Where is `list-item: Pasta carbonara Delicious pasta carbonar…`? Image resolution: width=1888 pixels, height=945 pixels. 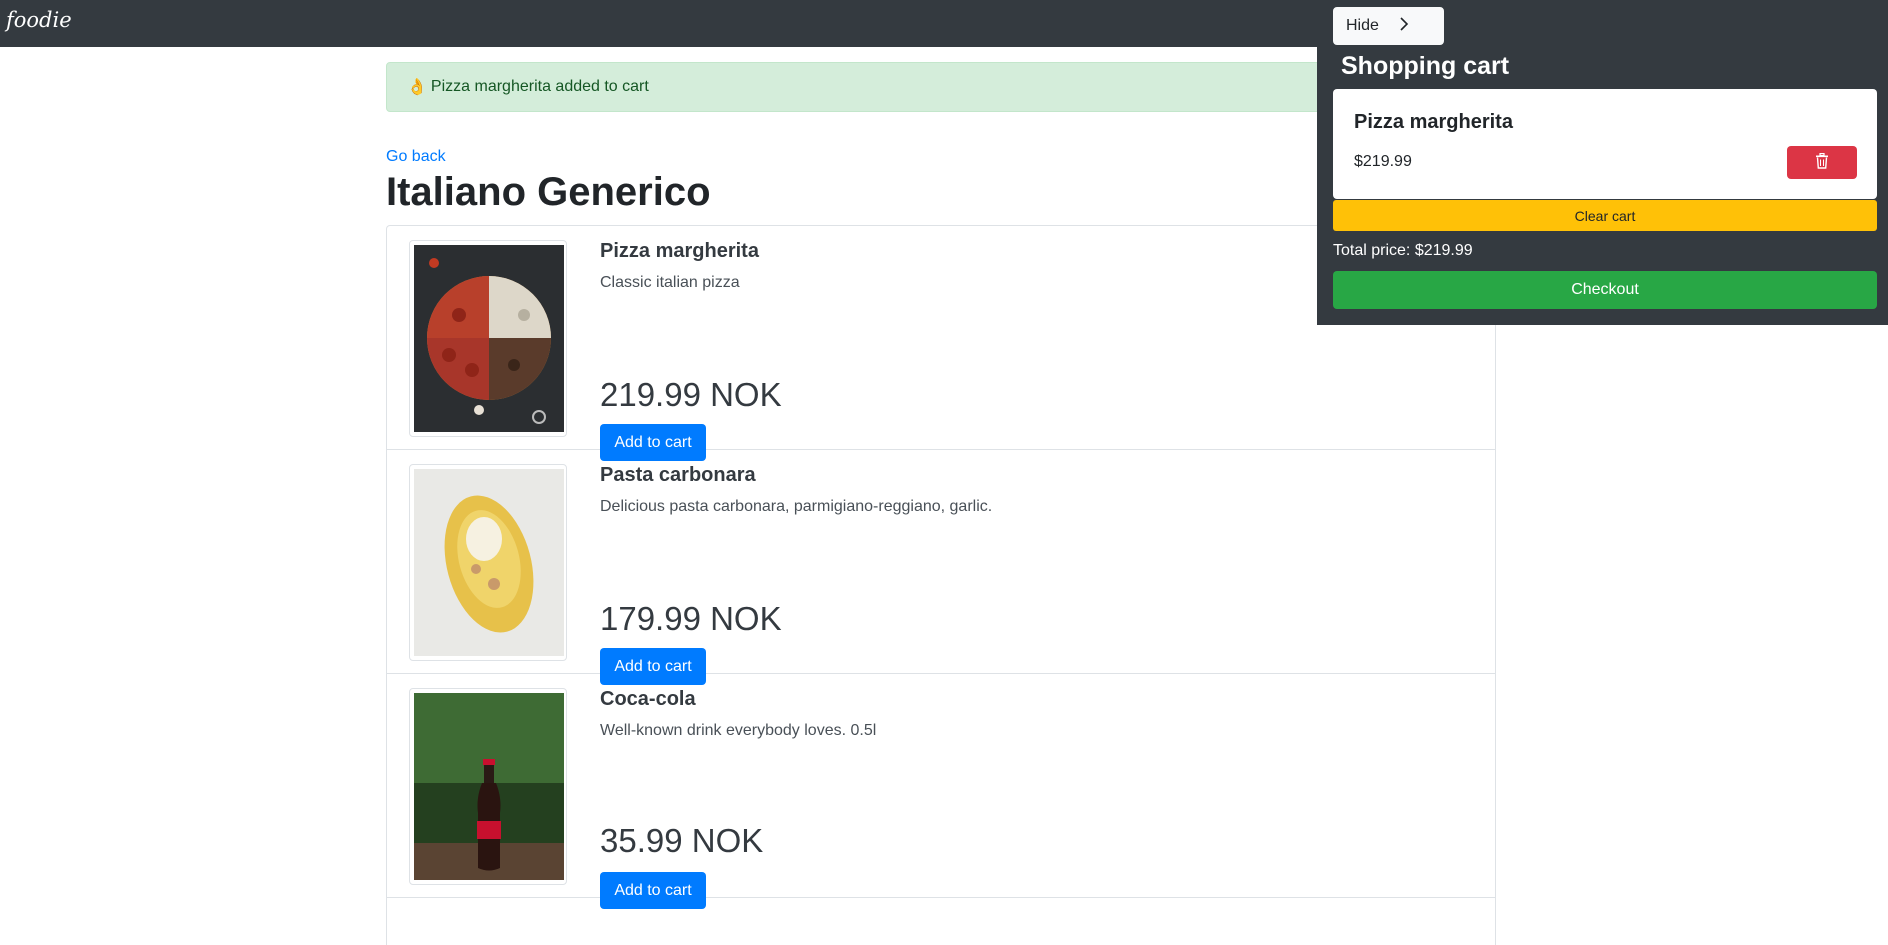
list-item: Pasta carbonara Delicious pasta carbonar… is located at coordinates (941, 567).